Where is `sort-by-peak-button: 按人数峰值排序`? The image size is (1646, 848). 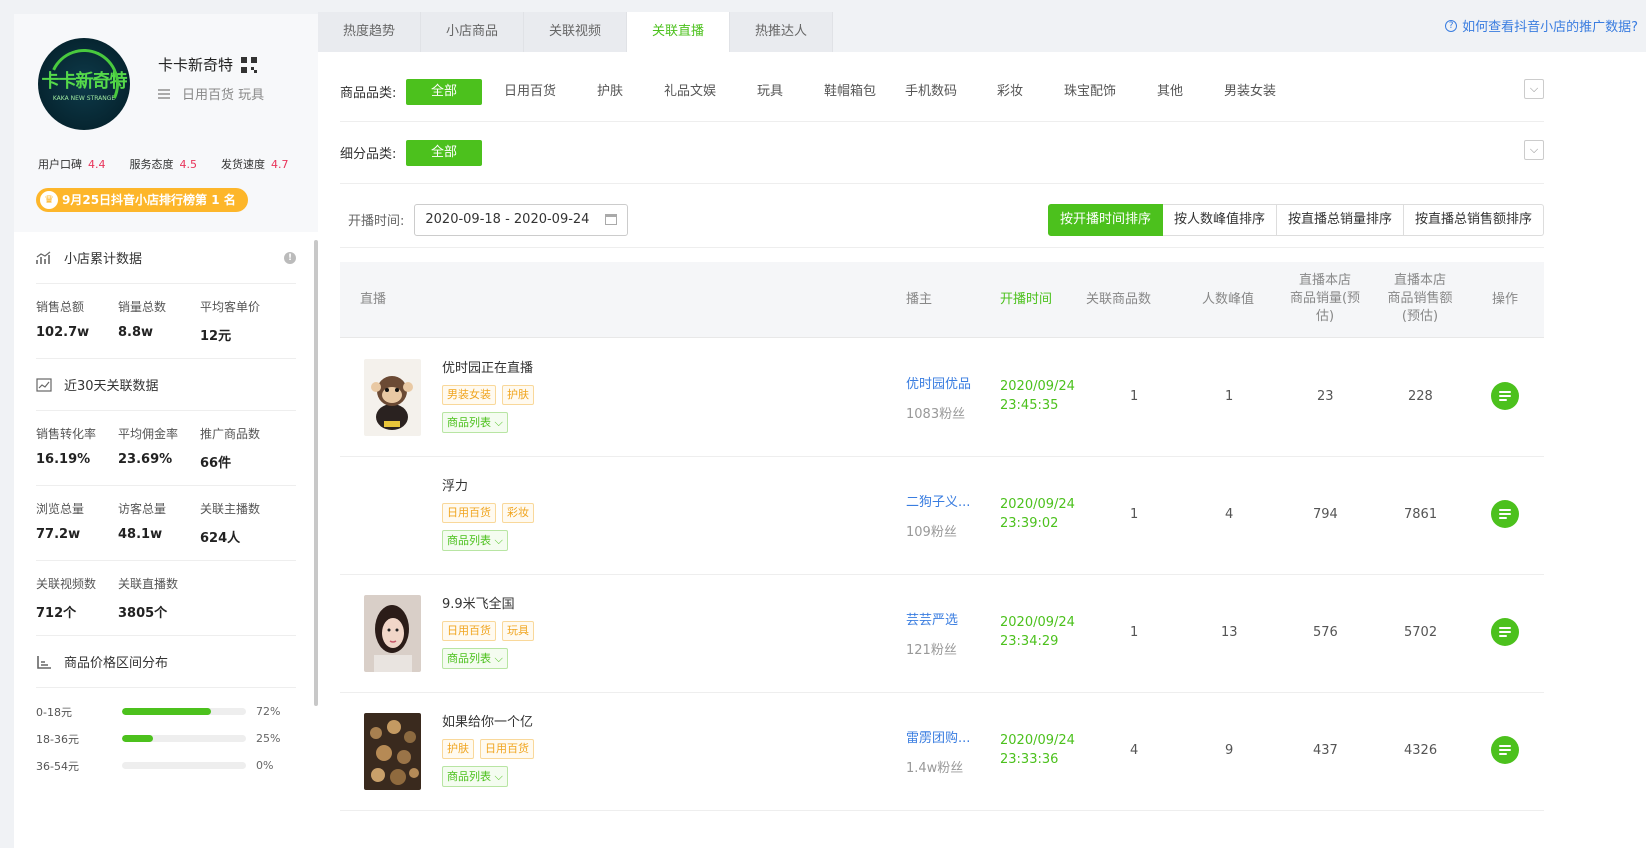 sort-by-peak-button: 按人数峰值排序 is located at coordinates (1219, 219).